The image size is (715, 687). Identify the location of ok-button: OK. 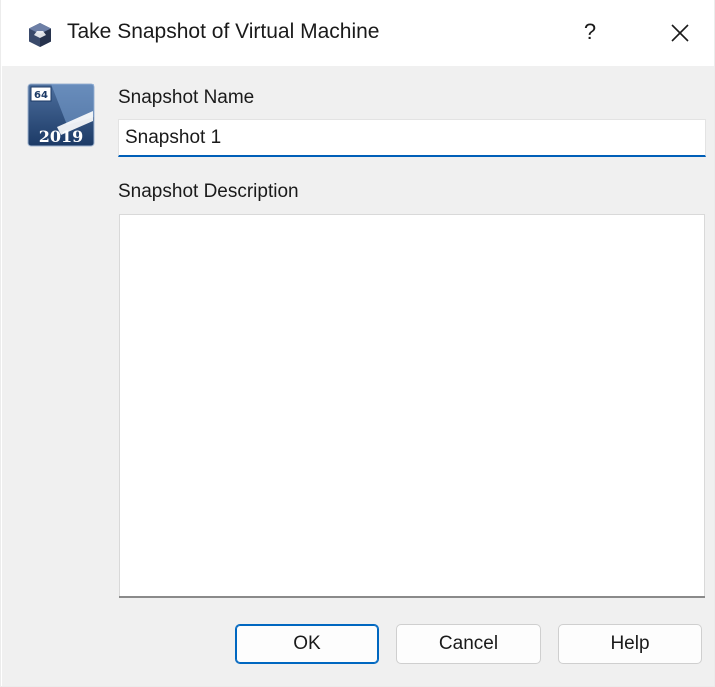
(307, 644).